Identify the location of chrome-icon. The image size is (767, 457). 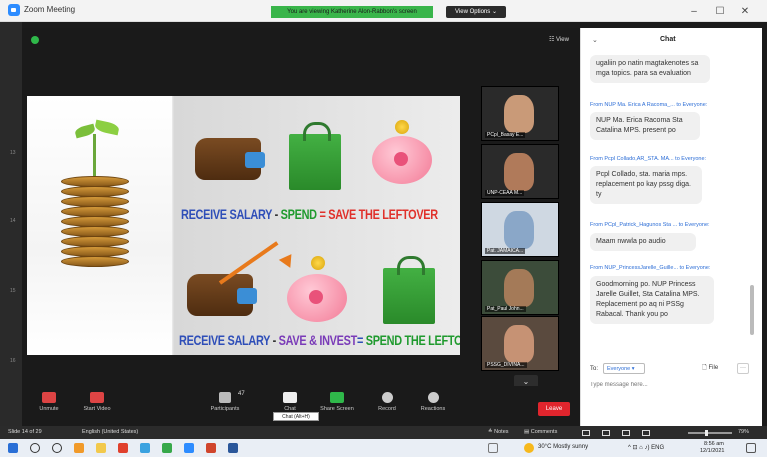
(167, 448).